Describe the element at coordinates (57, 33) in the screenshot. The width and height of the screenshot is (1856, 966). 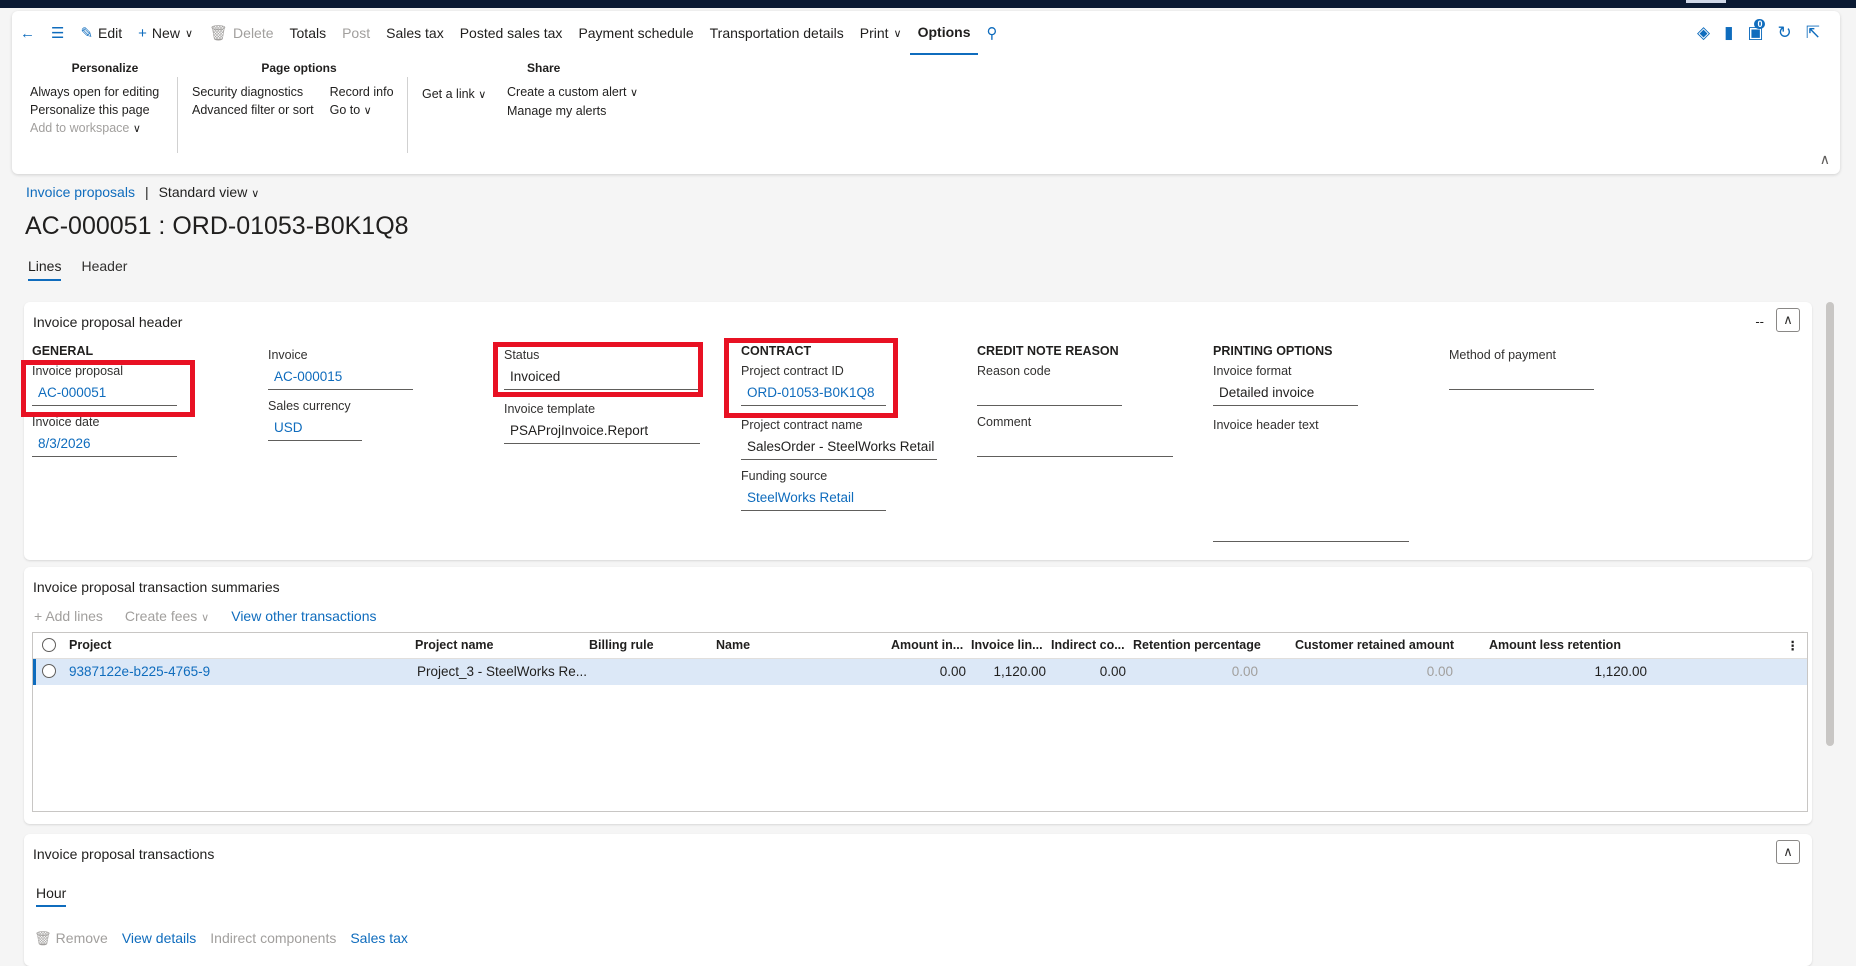
I see `menu-button: ☰` at that location.